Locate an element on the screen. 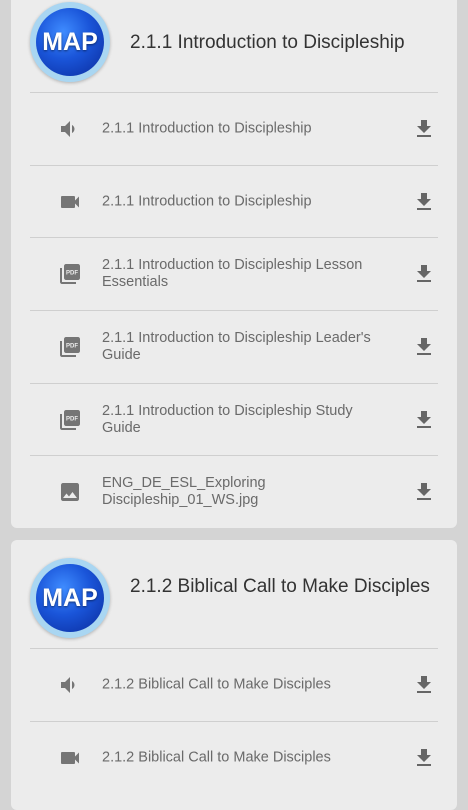 The image size is (468, 810). lesson-title: 2.1.2 Biblical Call to Make Disciples is located at coordinates (280, 586).